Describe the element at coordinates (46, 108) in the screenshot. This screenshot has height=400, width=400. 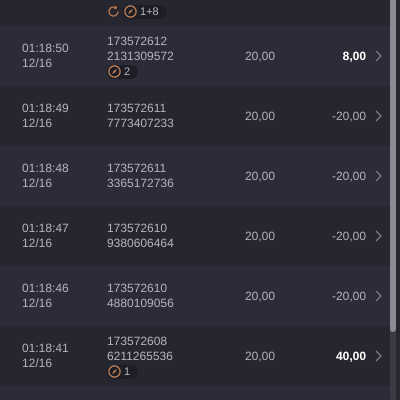
I see `time-text: 01:18:49` at that location.